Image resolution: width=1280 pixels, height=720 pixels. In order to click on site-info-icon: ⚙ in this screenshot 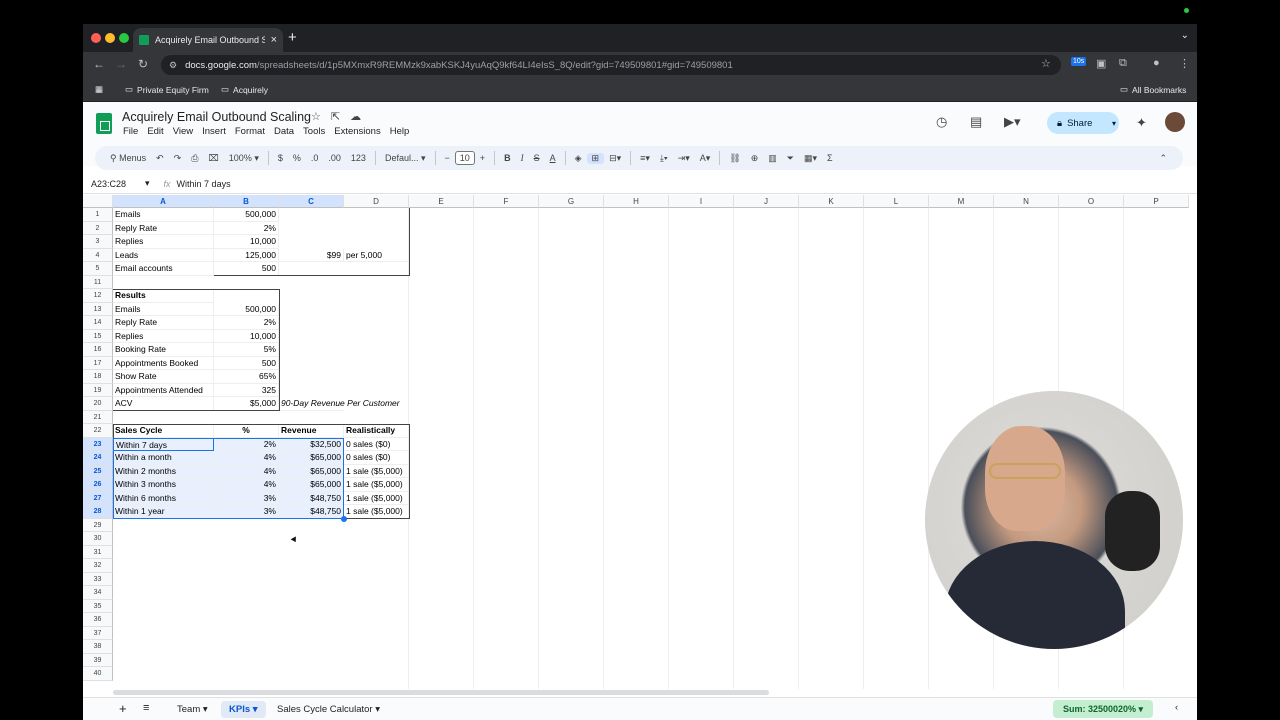, I will do `click(173, 65)`.